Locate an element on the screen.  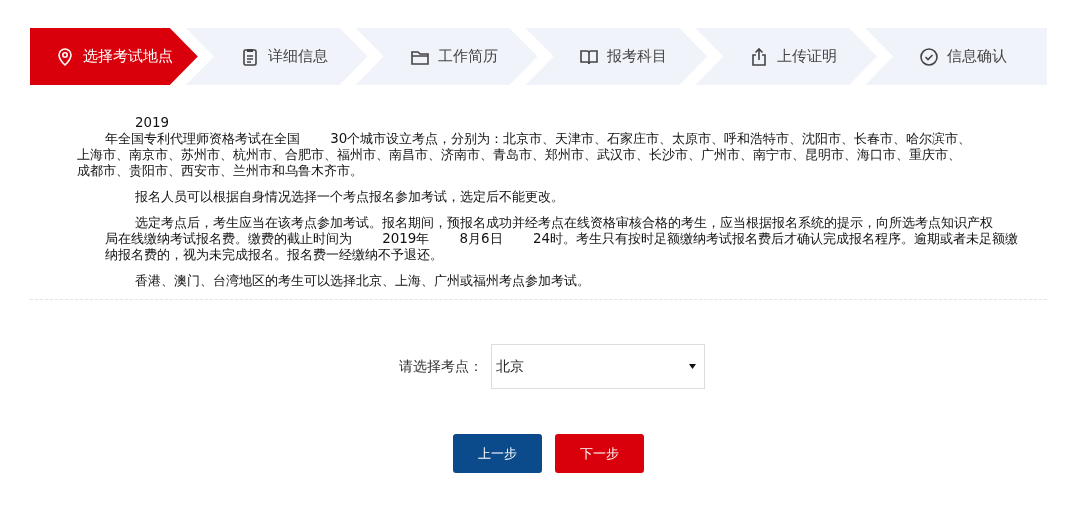
exam-site-dropdown: 北京 is located at coordinates (597, 366).